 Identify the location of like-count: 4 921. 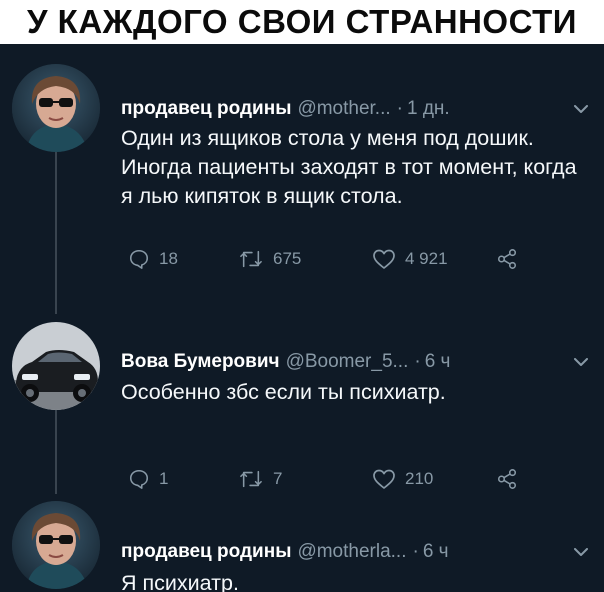
(426, 258).